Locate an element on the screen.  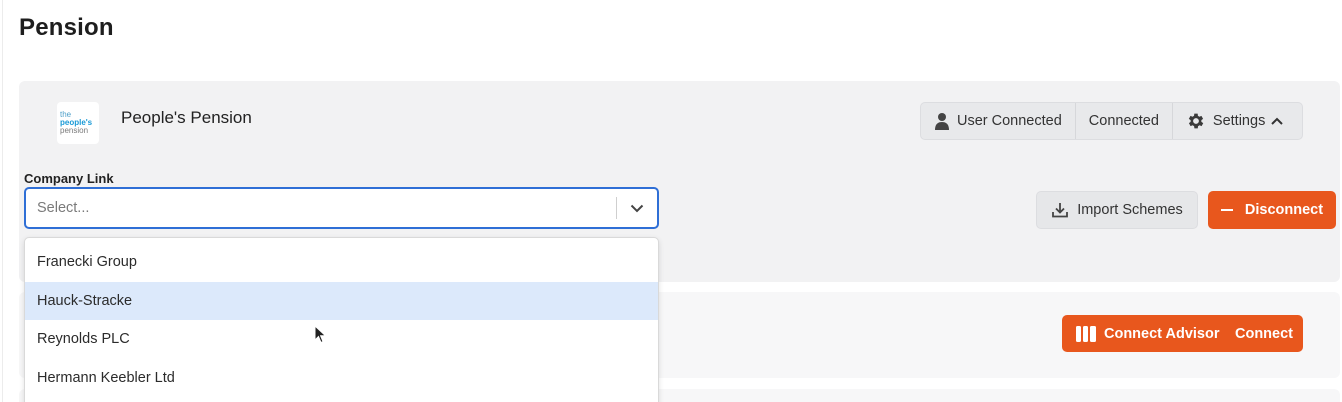
advisor-logo-icon is located at coordinates (1087, 333).